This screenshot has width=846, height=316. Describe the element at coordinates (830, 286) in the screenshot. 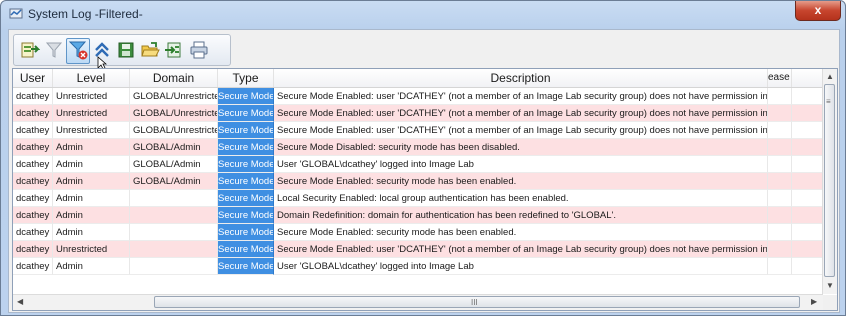

I see `scroll-down-icon: ▼` at that location.